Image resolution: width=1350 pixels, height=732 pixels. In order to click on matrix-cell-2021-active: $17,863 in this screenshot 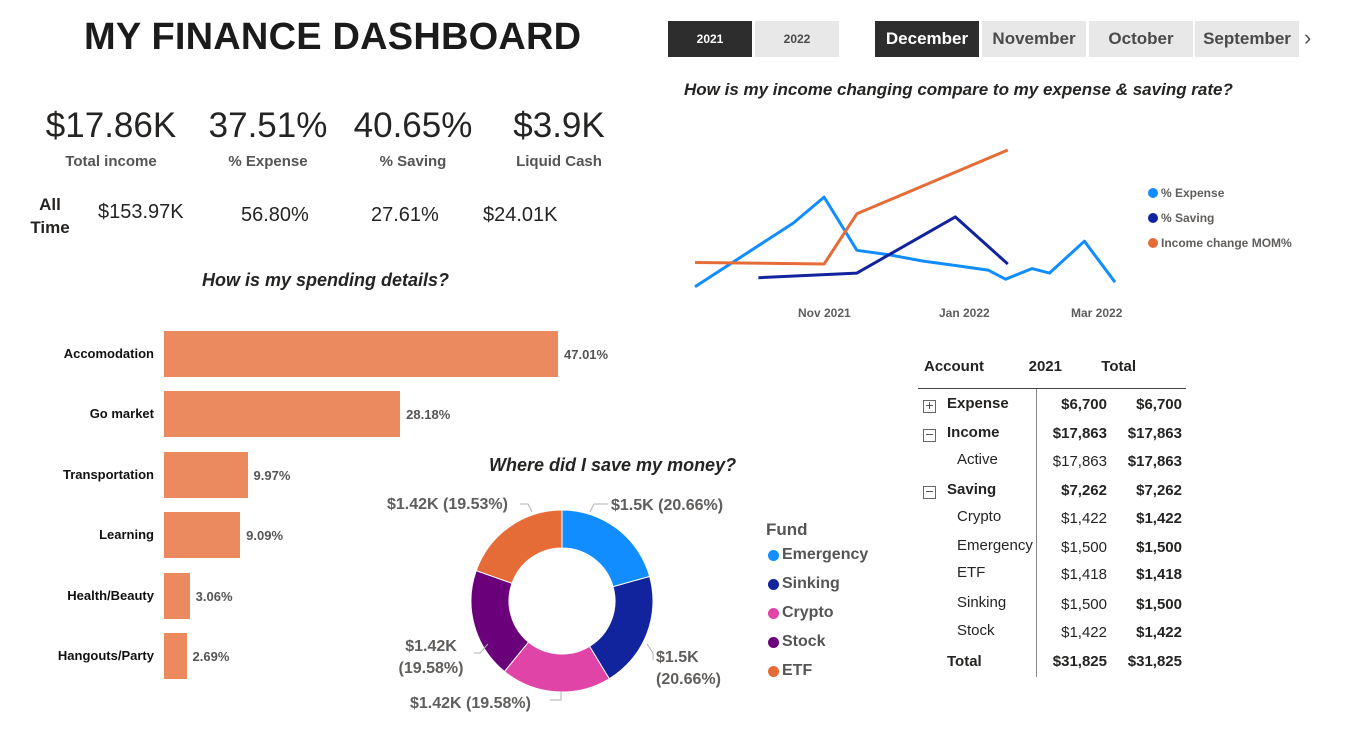, I will do `click(1079, 461)`.